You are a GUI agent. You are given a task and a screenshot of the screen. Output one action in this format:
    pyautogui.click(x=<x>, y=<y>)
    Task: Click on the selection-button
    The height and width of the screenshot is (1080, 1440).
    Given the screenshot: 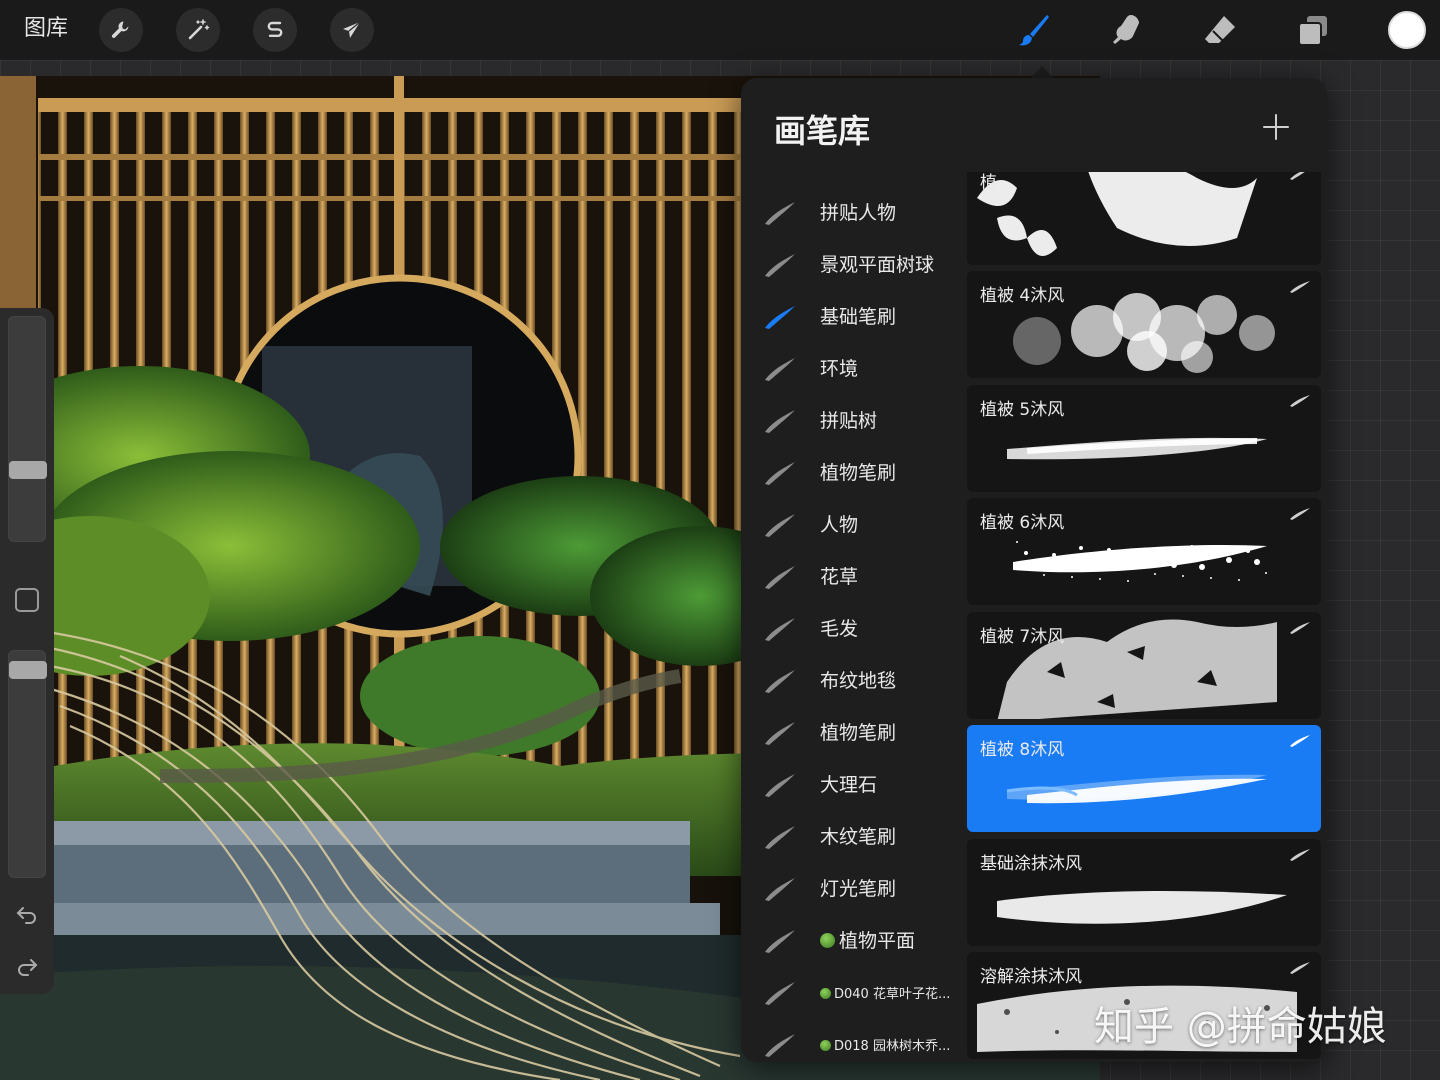 What is the action you would take?
    pyautogui.click(x=275, y=30)
    